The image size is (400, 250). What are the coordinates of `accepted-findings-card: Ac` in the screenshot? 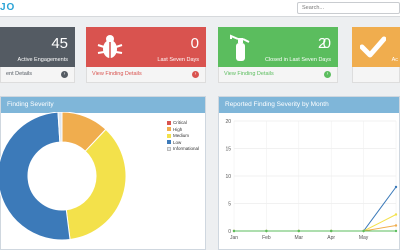 It's located at (376, 55).